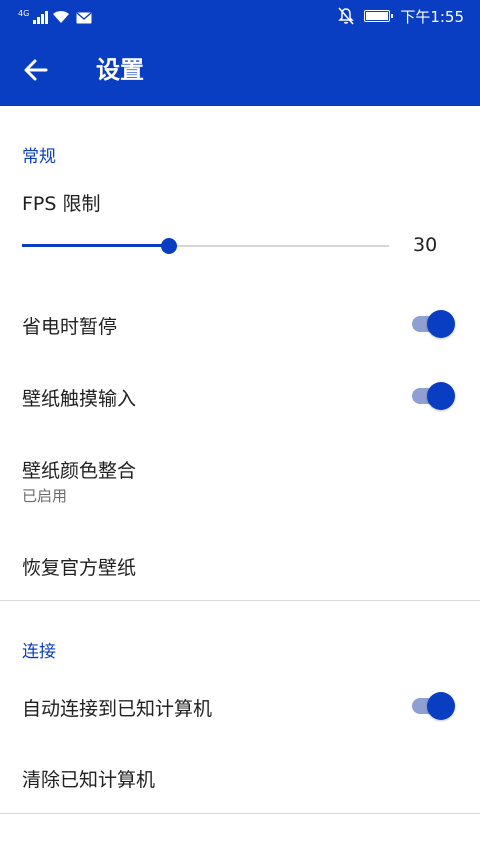 This screenshot has height=853, width=480. Describe the element at coordinates (240, 778) in the screenshot. I see `clear-known-computers-row: 清除已知计算机` at that location.